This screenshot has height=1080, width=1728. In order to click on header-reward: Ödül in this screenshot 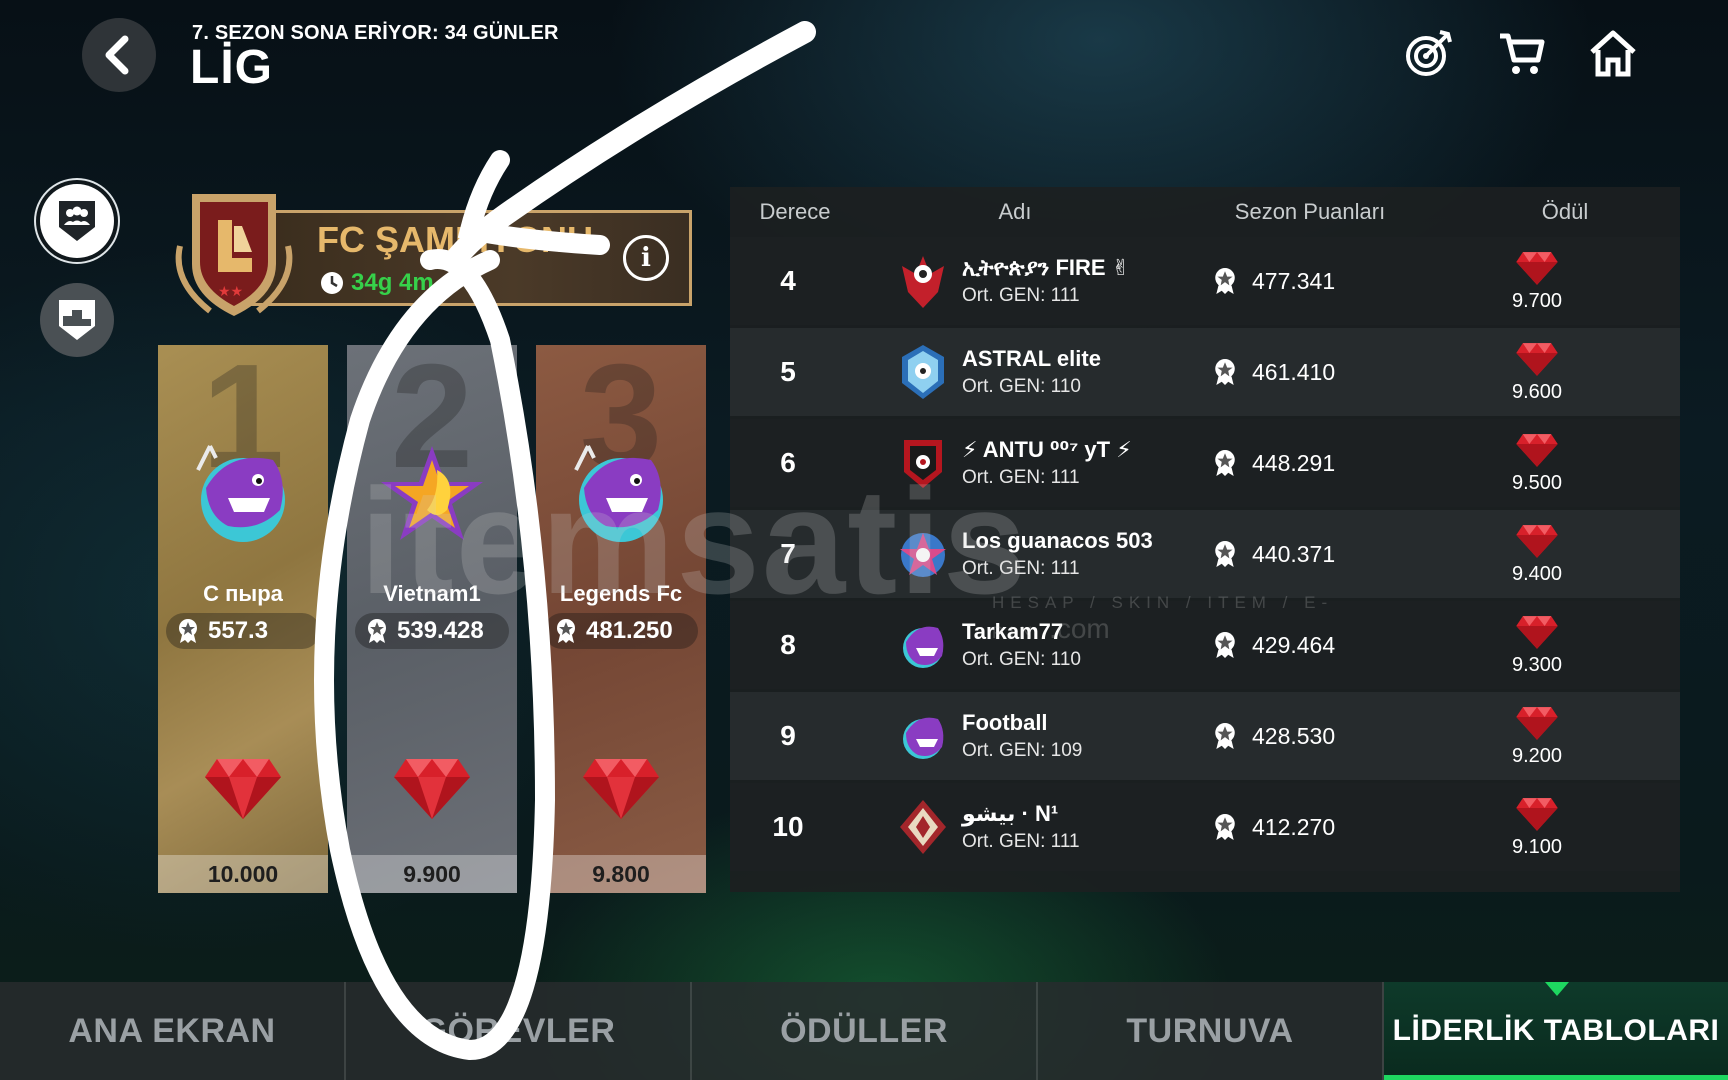, I will do `click(1565, 211)`.